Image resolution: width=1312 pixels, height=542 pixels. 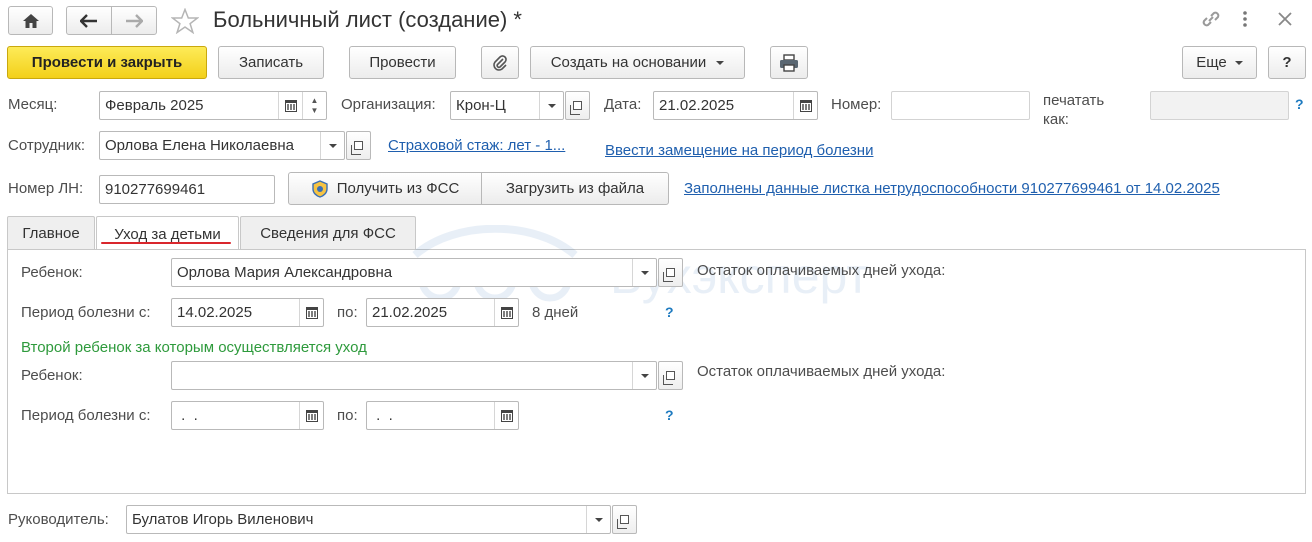 I want to click on more-vertical-icon, so click(x=1245, y=19).